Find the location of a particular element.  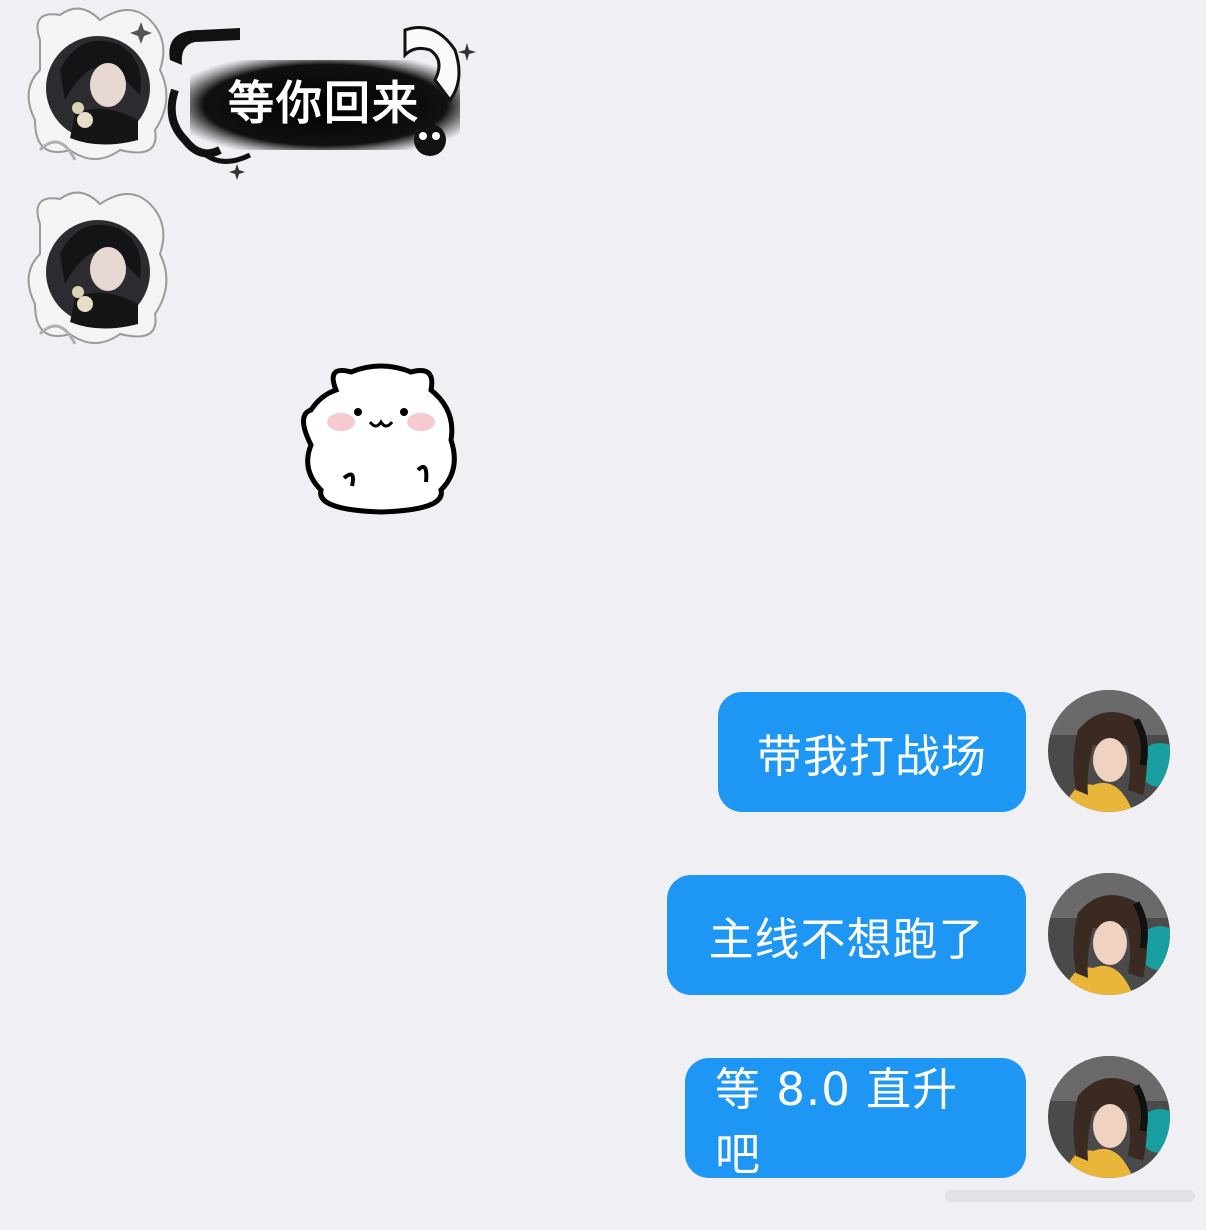

outgoing-message-bubble: 主线不想跑了 is located at coordinates (846, 935).